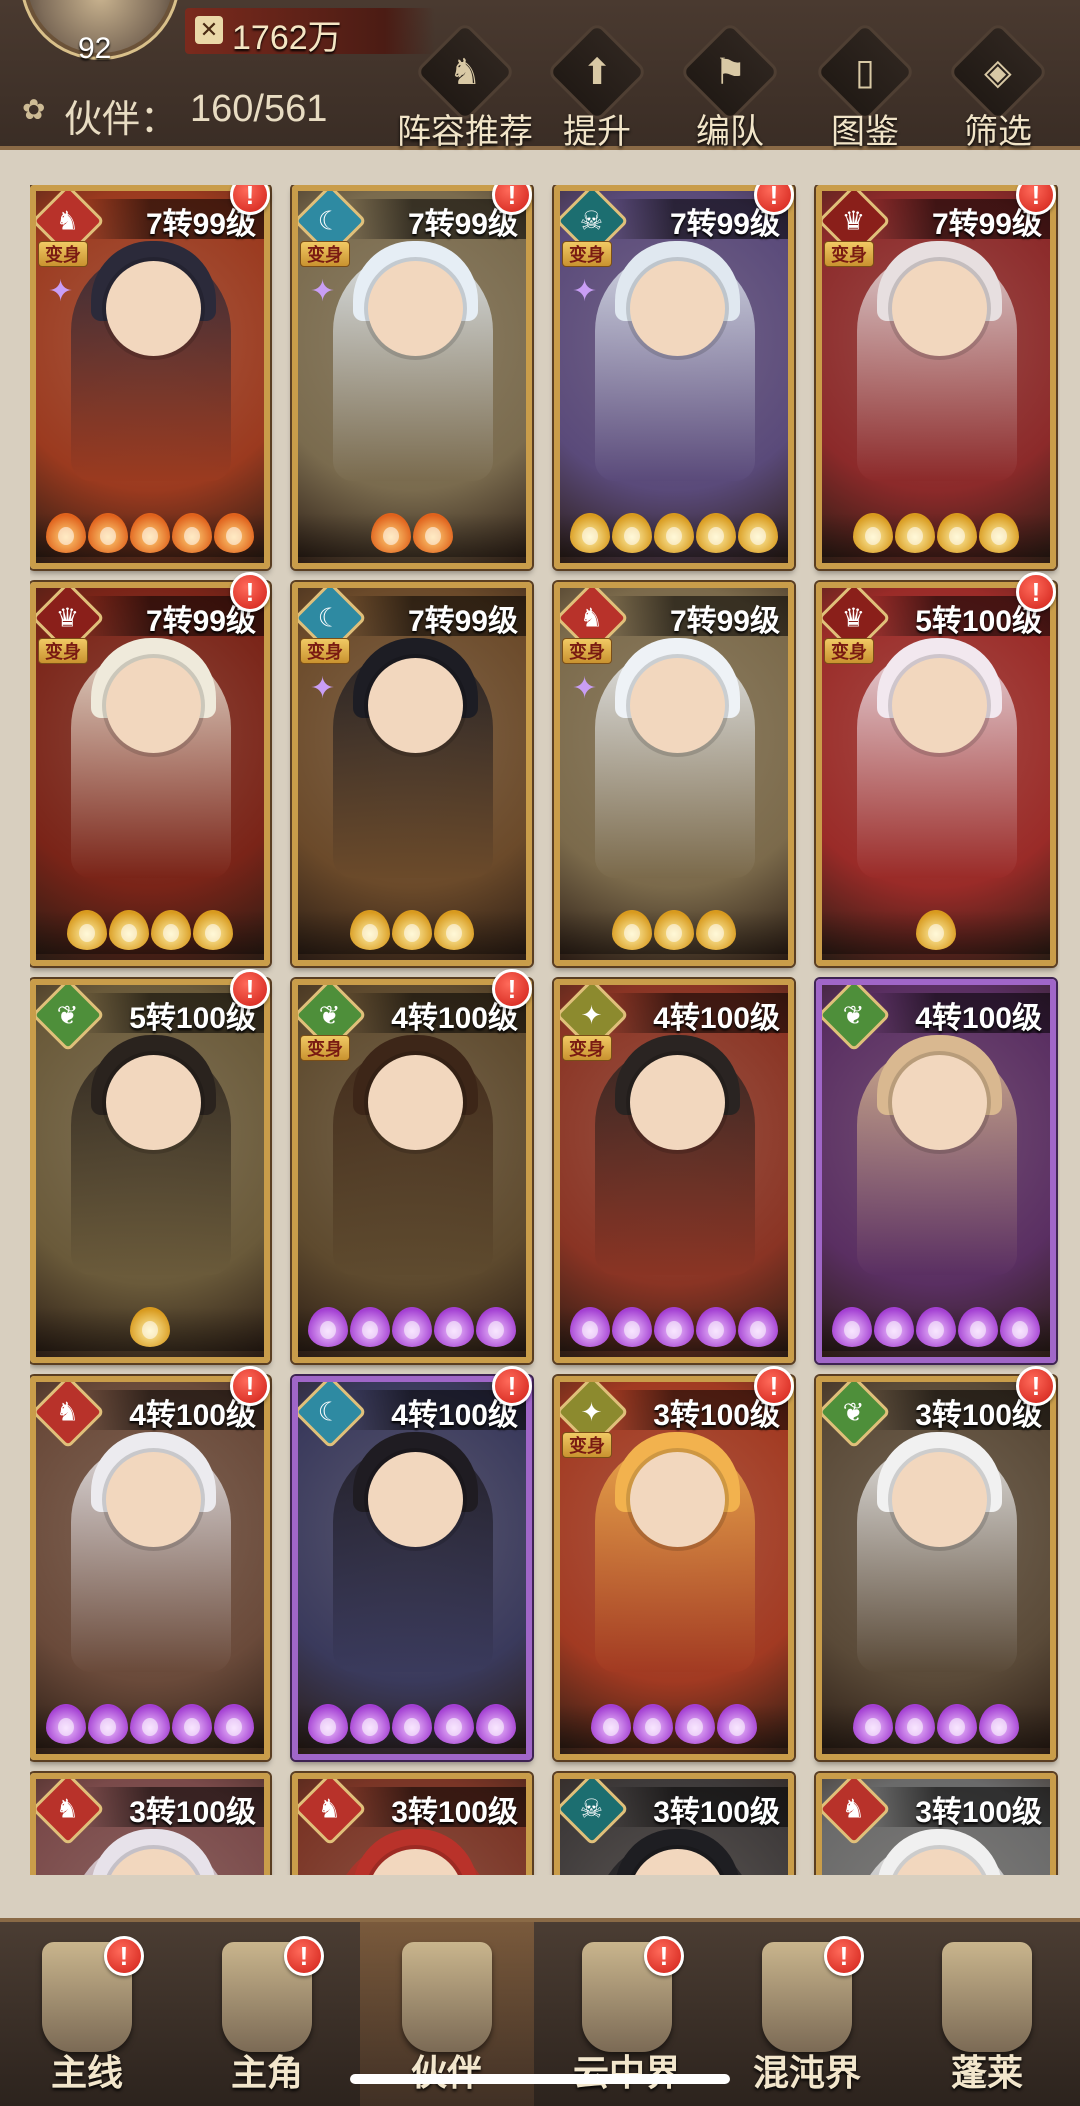 The width and height of the screenshot is (1080, 2106). What do you see at coordinates (150, 1171) in the screenshot?
I see `partner-card: 5转100级 ❦` at bounding box center [150, 1171].